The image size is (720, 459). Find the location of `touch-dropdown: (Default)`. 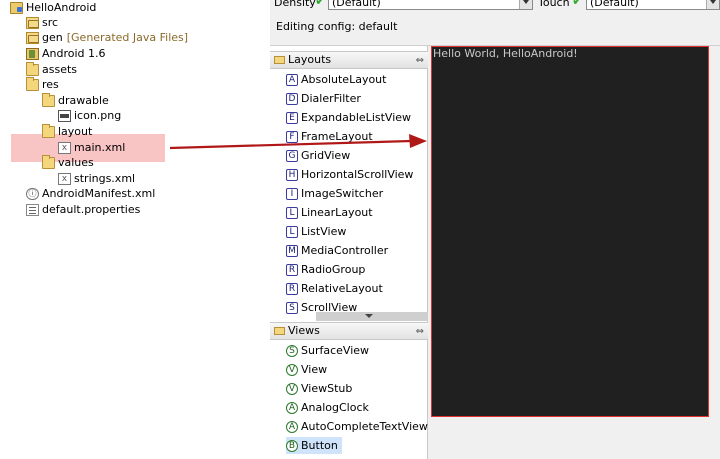

touch-dropdown: (Default) is located at coordinates (653, 5).